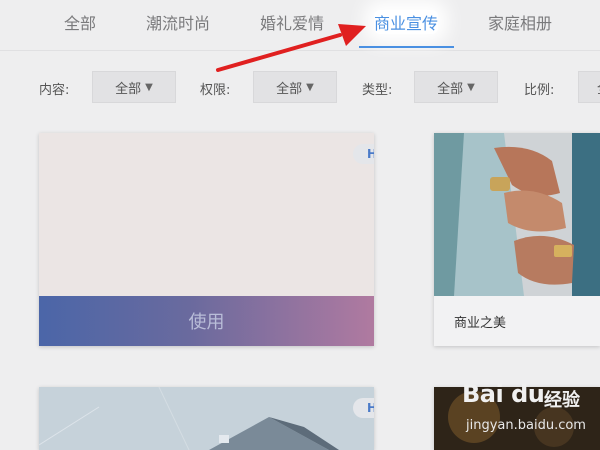 This screenshot has height=450, width=600. I want to click on content-filter-value: 全部, so click(128, 89).